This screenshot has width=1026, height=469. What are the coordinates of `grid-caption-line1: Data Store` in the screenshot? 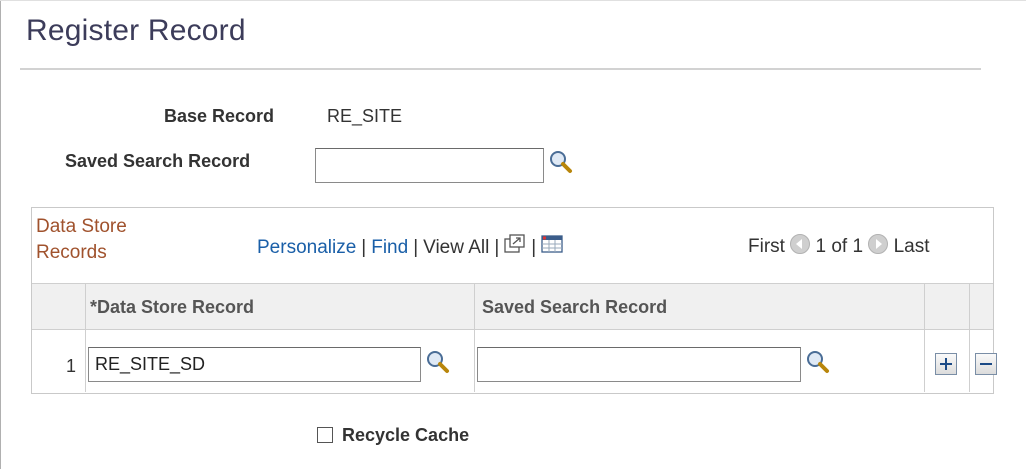 It's located at (81, 226).